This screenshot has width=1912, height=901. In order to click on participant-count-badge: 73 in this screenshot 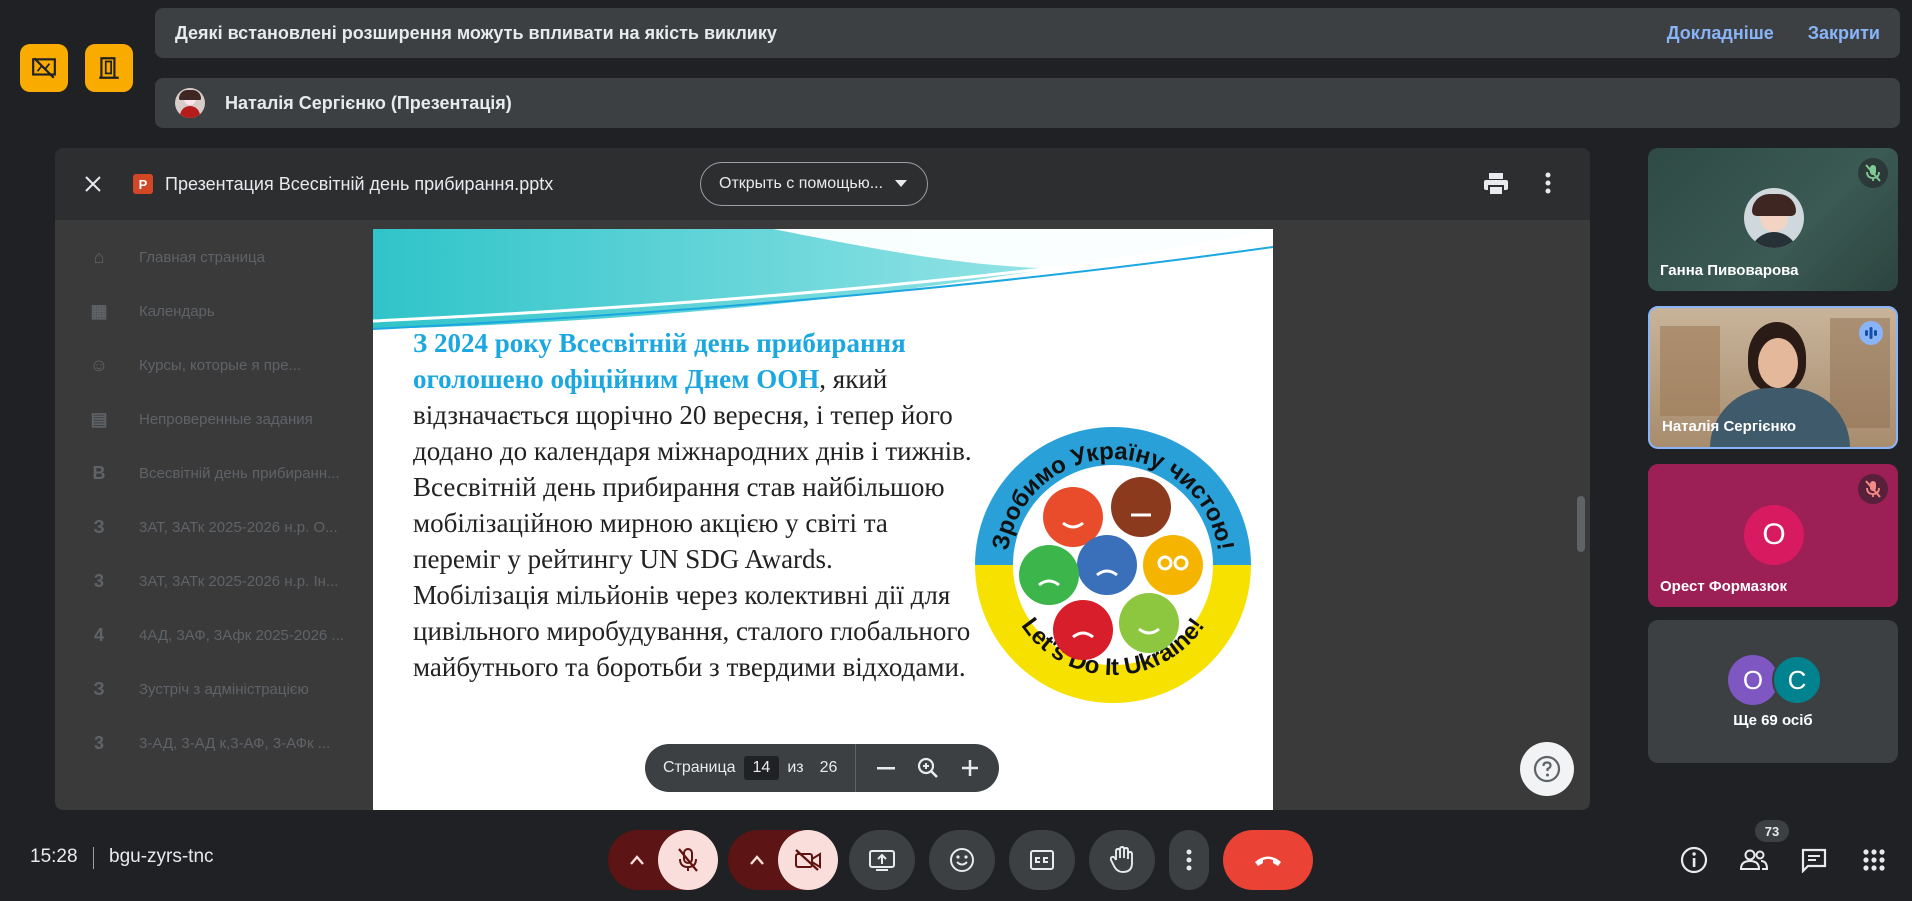, I will do `click(1772, 831)`.